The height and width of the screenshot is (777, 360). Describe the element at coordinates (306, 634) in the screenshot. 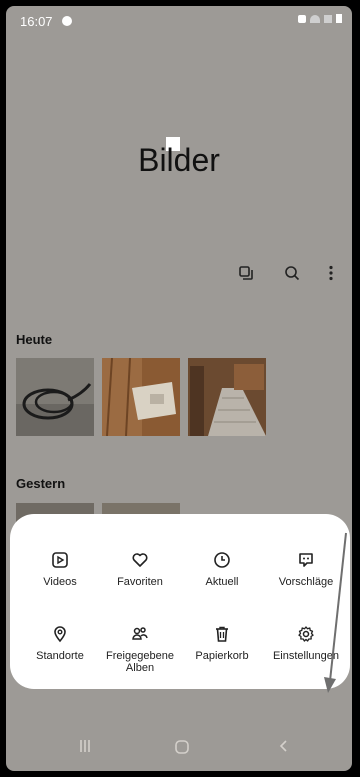

I see `gear-icon` at that location.